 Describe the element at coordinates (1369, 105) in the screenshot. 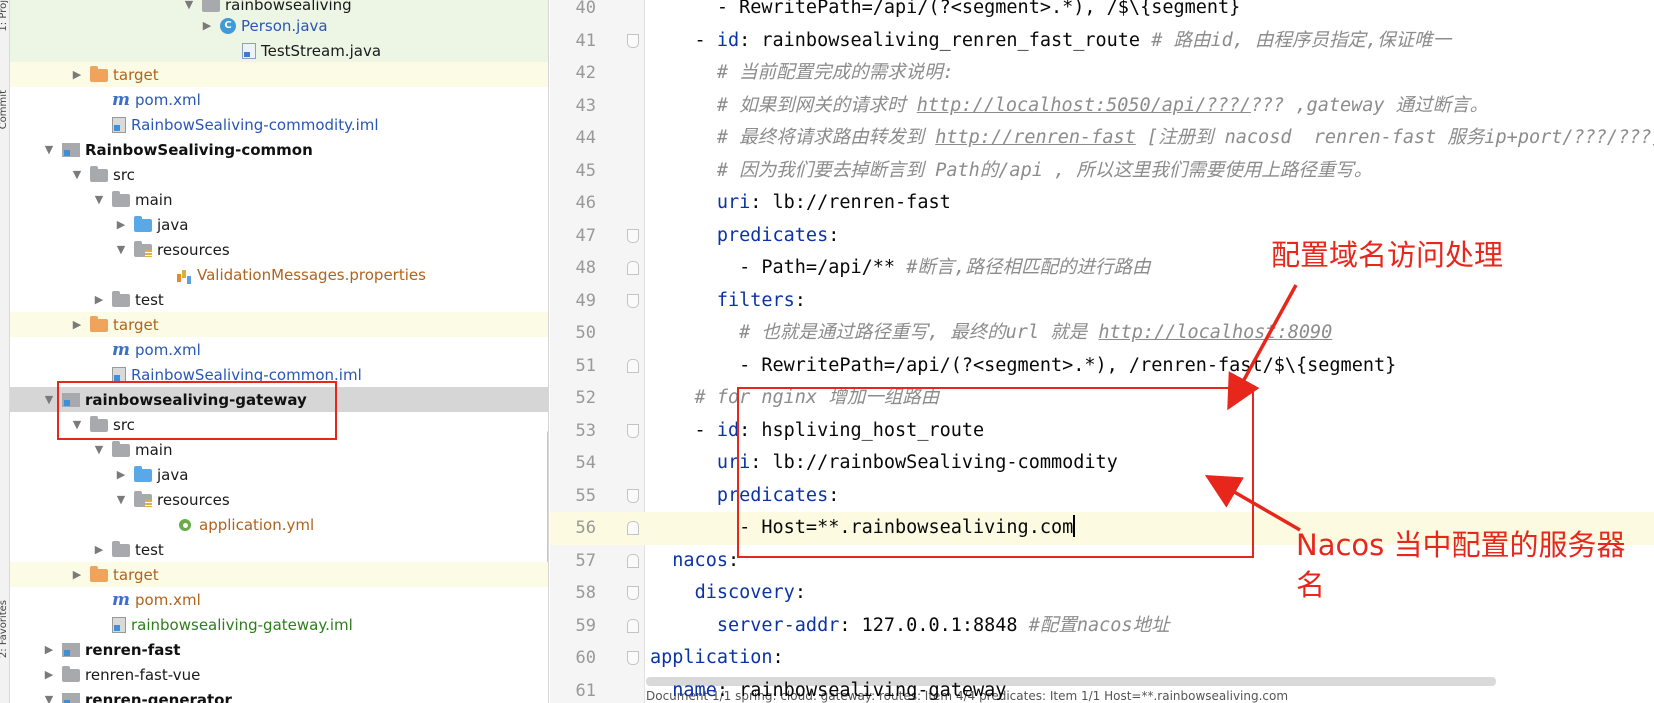

I see `code-token: ??? ,gateway 通过断言。` at that location.